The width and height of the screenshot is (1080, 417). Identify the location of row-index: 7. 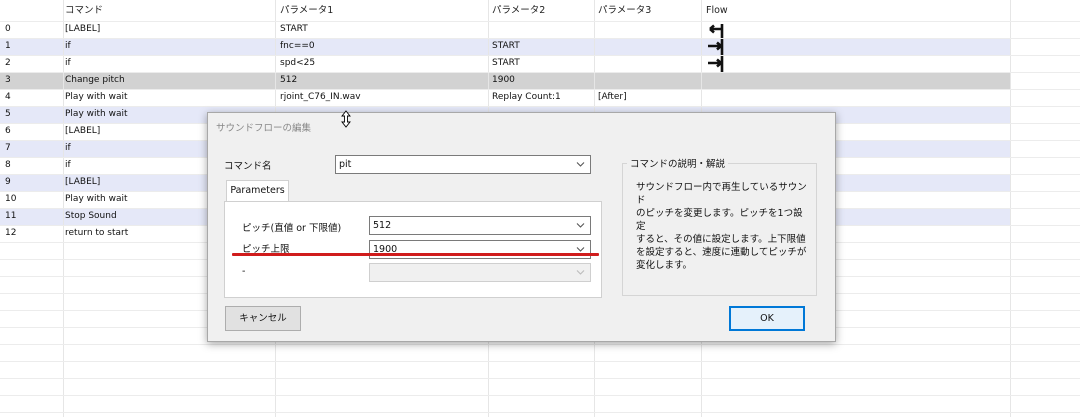
(8, 148).